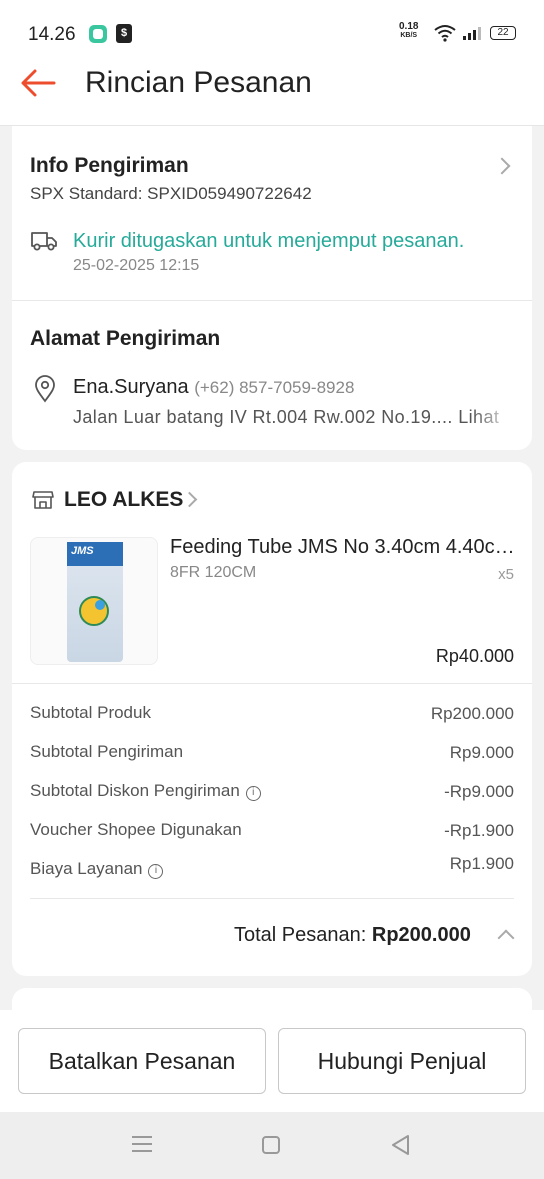 This screenshot has height=1179, width=544. What do you see at coordinates (421, 935) in the screenshot?
I see `total-value: Rp200.000` at bounding box center [421, 935].